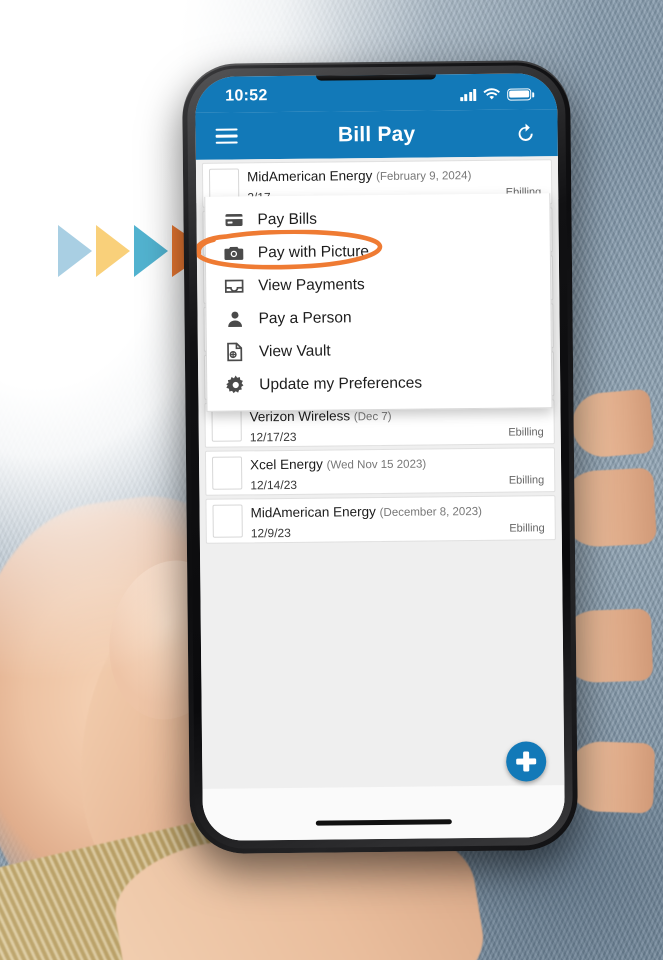 The width and height of the screenshot is (663, 960). What do you see at coordinates (379, 350) in the screenshot?
I see `menu-item-view-vault: View Vault` at bounding box center [379, 350].